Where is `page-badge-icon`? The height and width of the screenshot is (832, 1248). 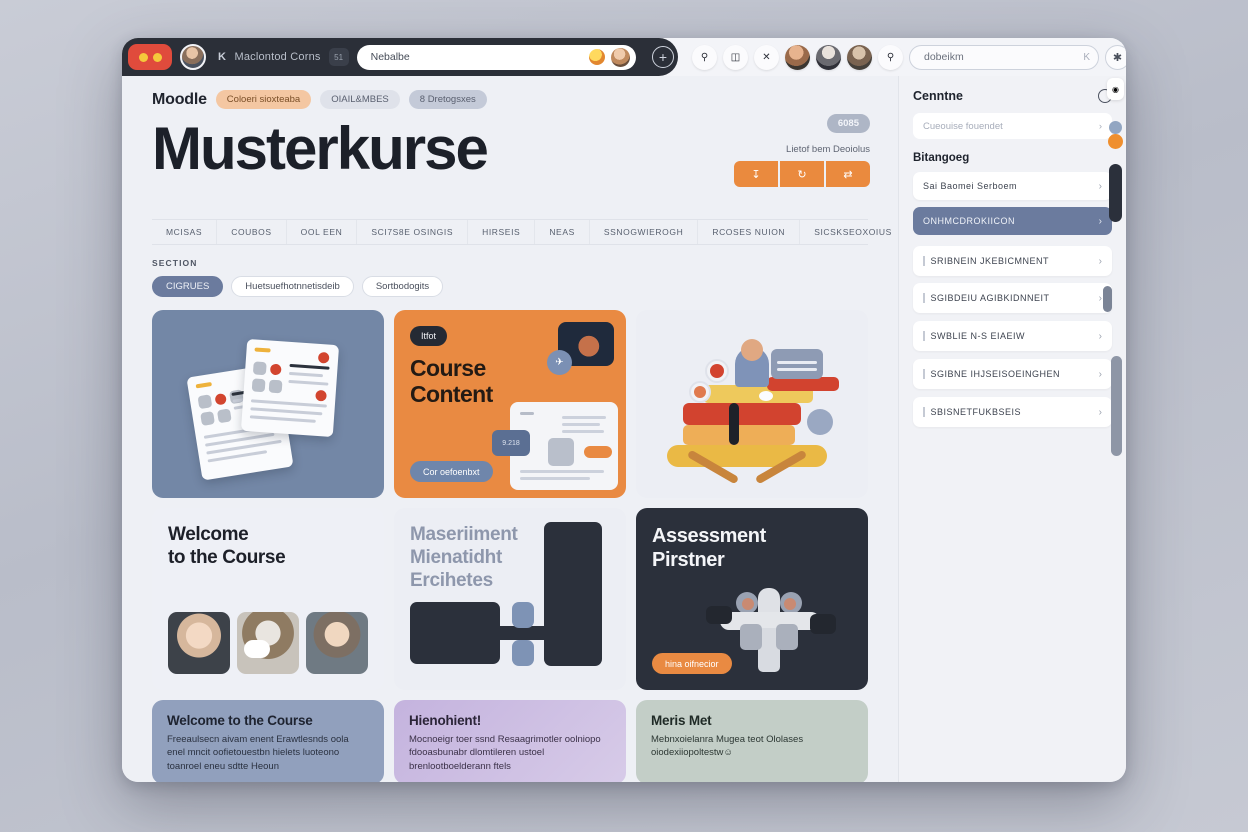
page-badge-icon is located at coordinates (597, 57).